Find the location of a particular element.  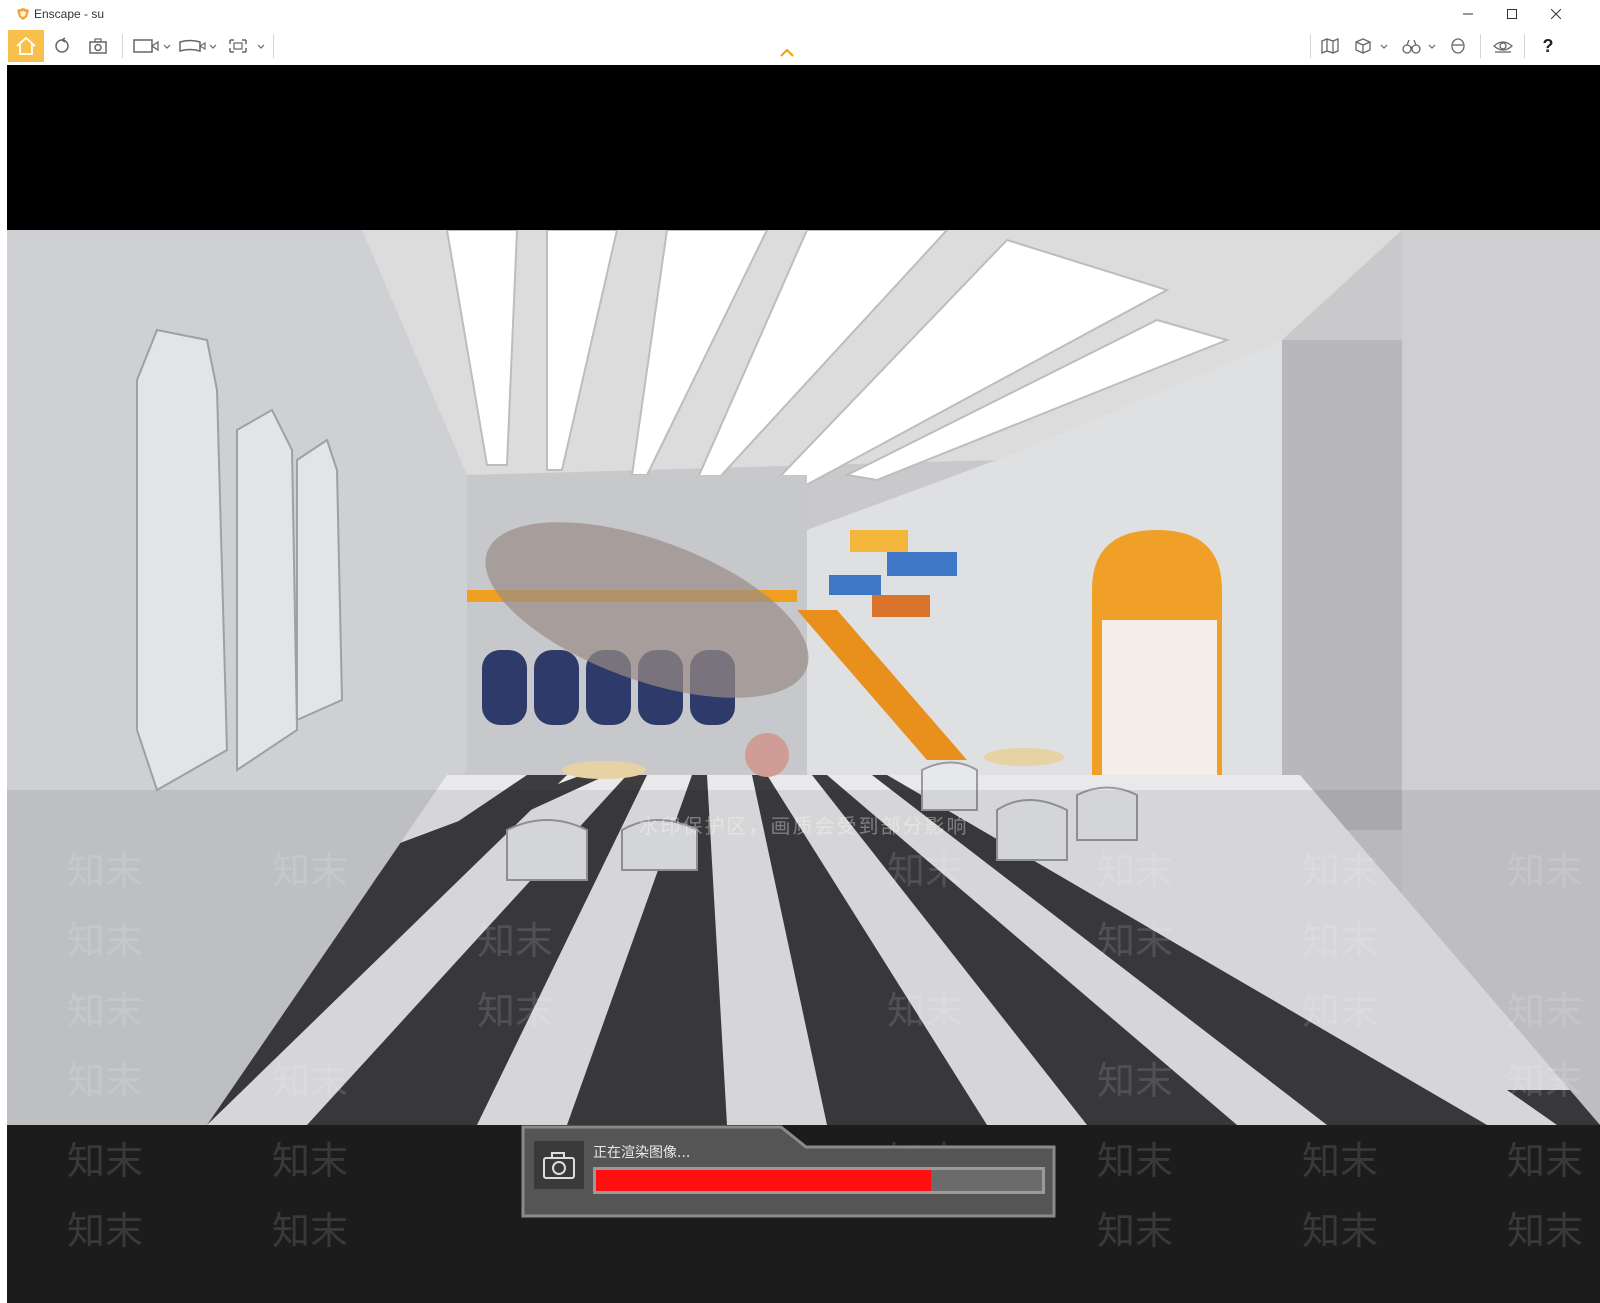

view-cube-dropdown is located at coordinates (1372, 46).